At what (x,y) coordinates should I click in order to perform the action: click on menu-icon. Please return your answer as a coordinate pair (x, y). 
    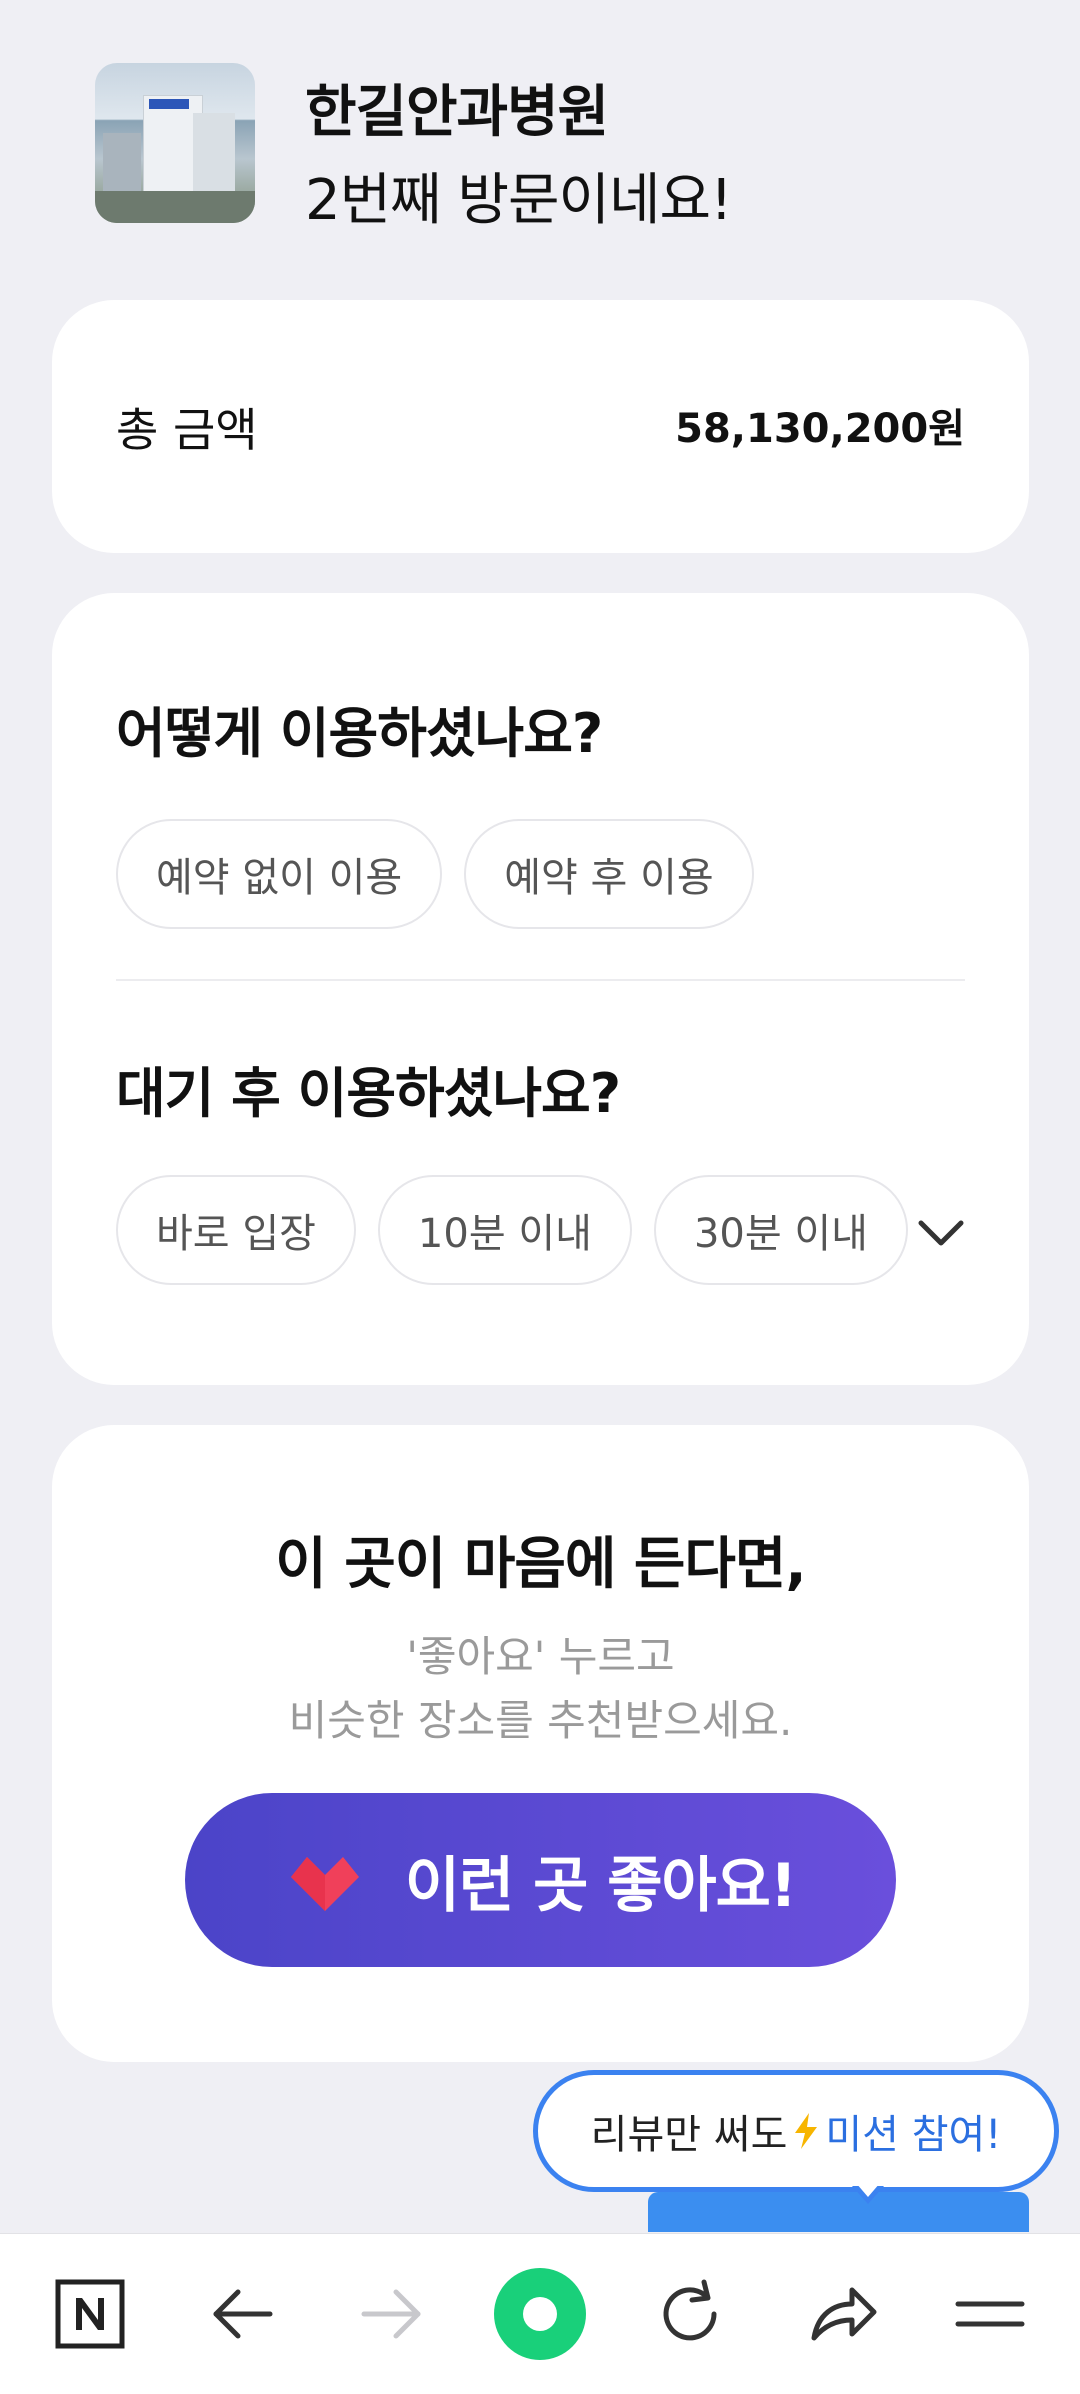
    Looking at the image, I should click on (990, 2314).